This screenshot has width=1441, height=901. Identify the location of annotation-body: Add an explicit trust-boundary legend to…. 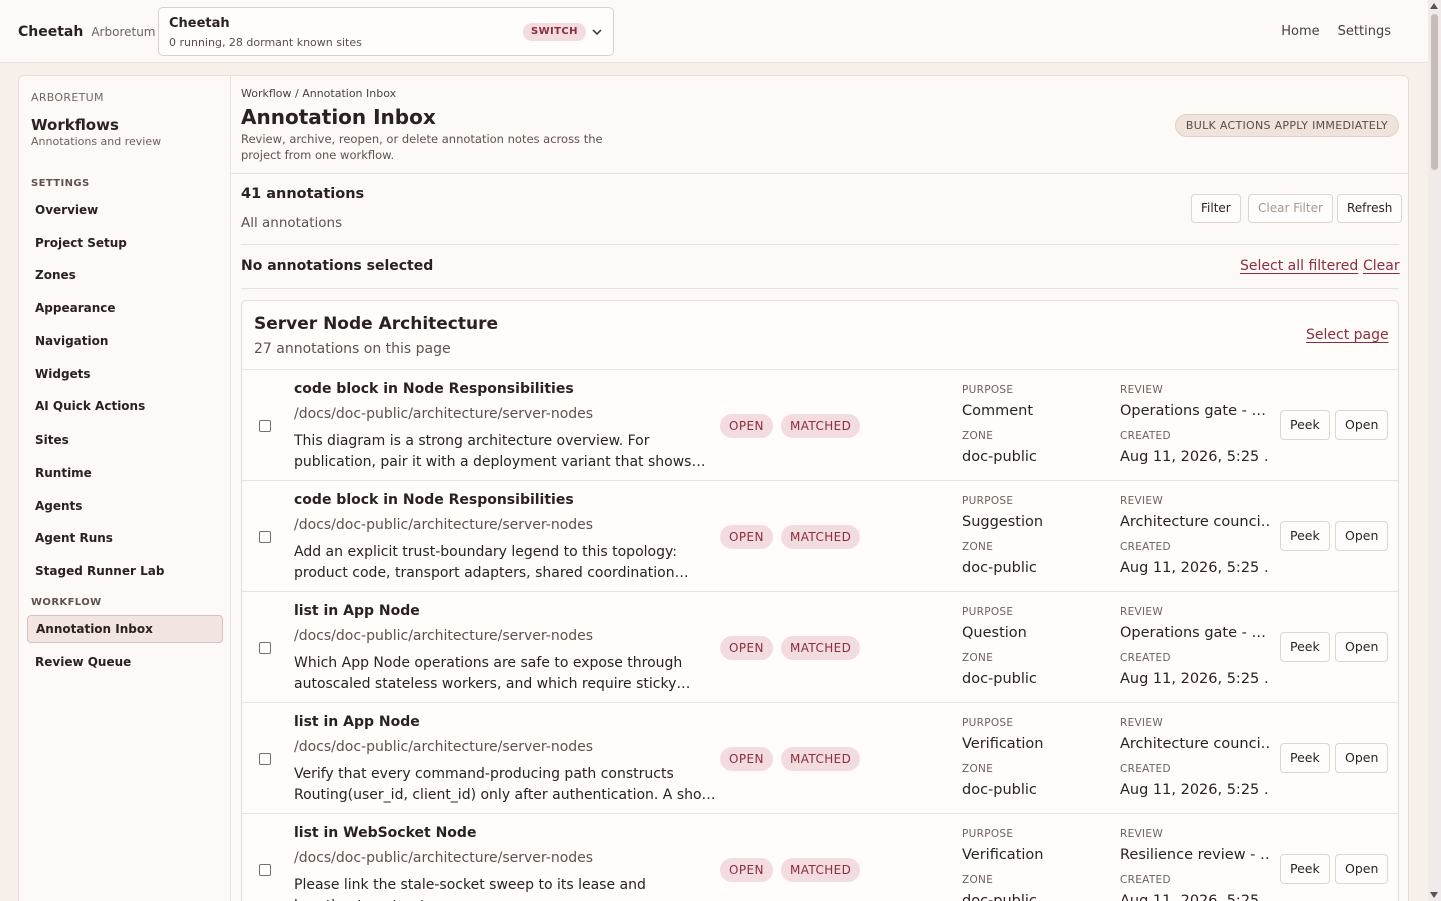
(504, 563).